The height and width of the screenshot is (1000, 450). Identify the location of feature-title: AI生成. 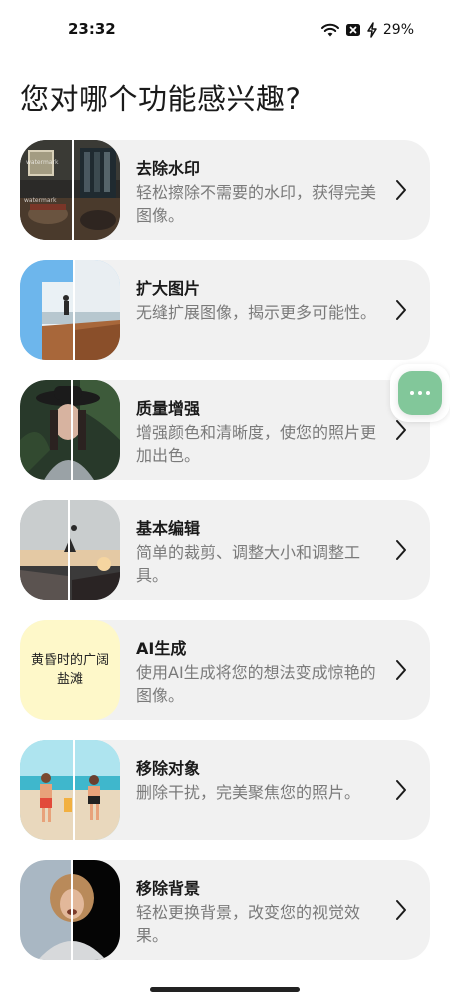
(161, 648).